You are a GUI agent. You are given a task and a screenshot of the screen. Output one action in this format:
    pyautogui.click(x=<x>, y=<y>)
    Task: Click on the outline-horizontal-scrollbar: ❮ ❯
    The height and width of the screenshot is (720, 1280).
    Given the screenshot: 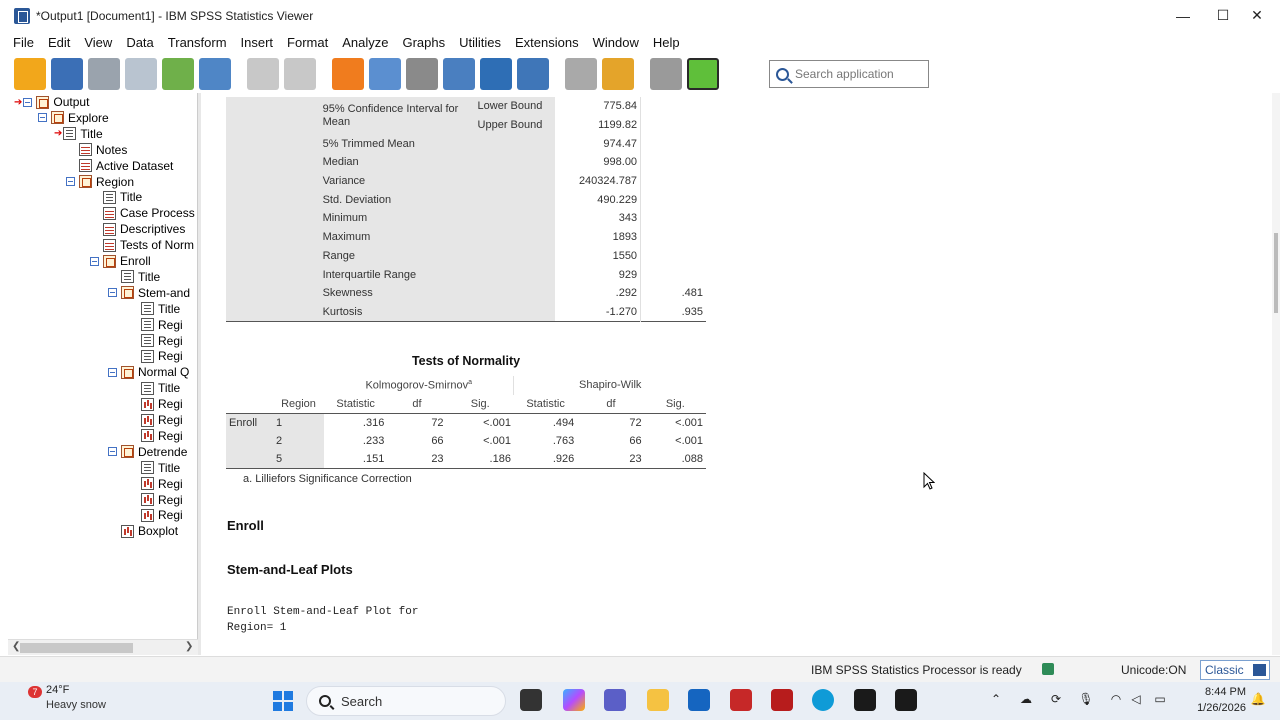 What is the action you would take?
    pyautogui.click(x=103, y=647)
    